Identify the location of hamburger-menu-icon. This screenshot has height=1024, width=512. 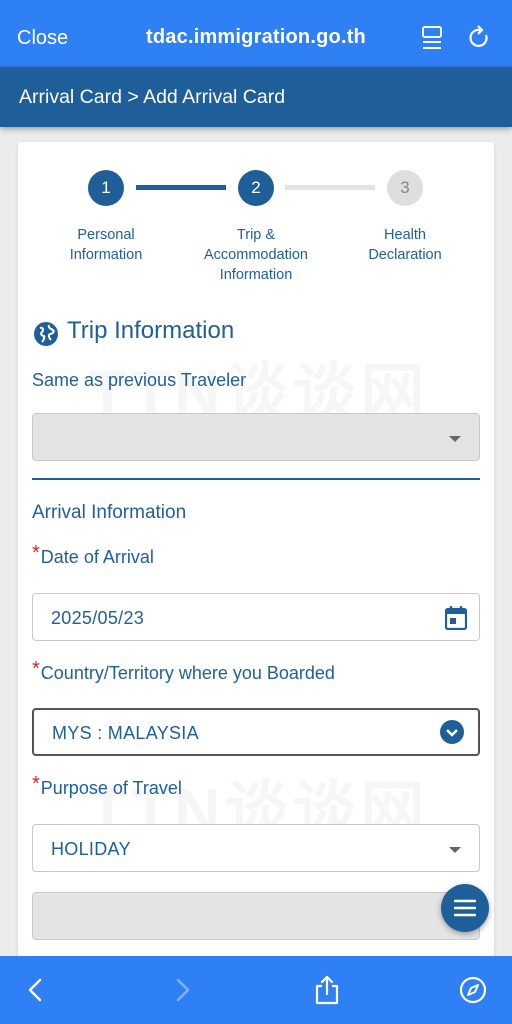
(465, 908).